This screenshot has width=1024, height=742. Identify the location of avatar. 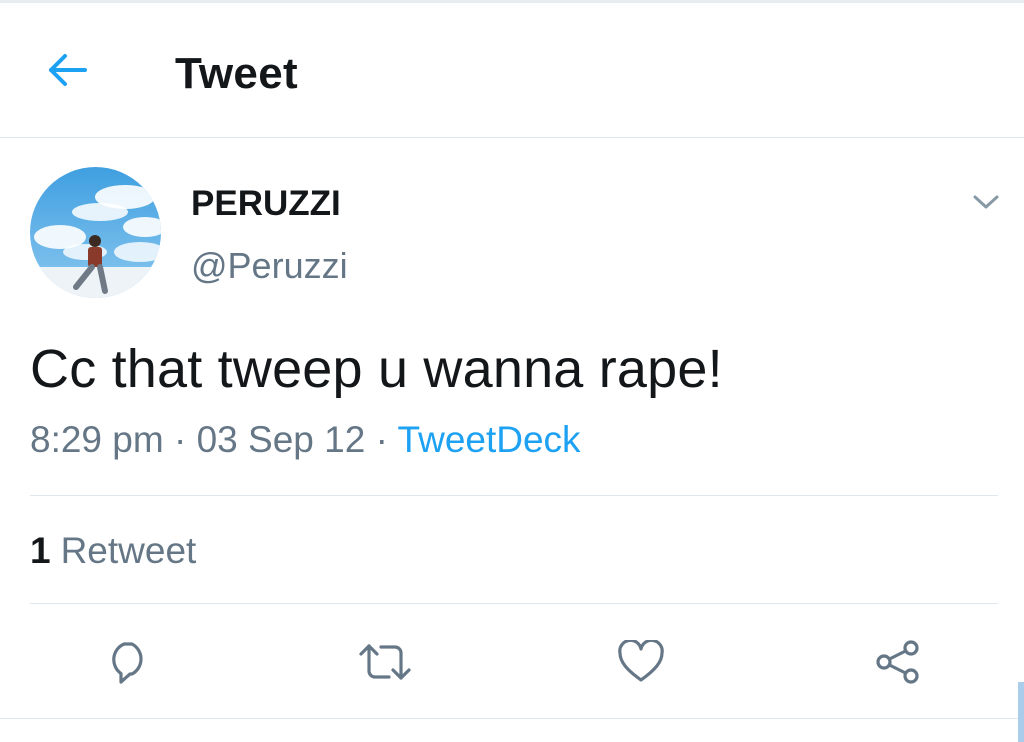
(95, 232).